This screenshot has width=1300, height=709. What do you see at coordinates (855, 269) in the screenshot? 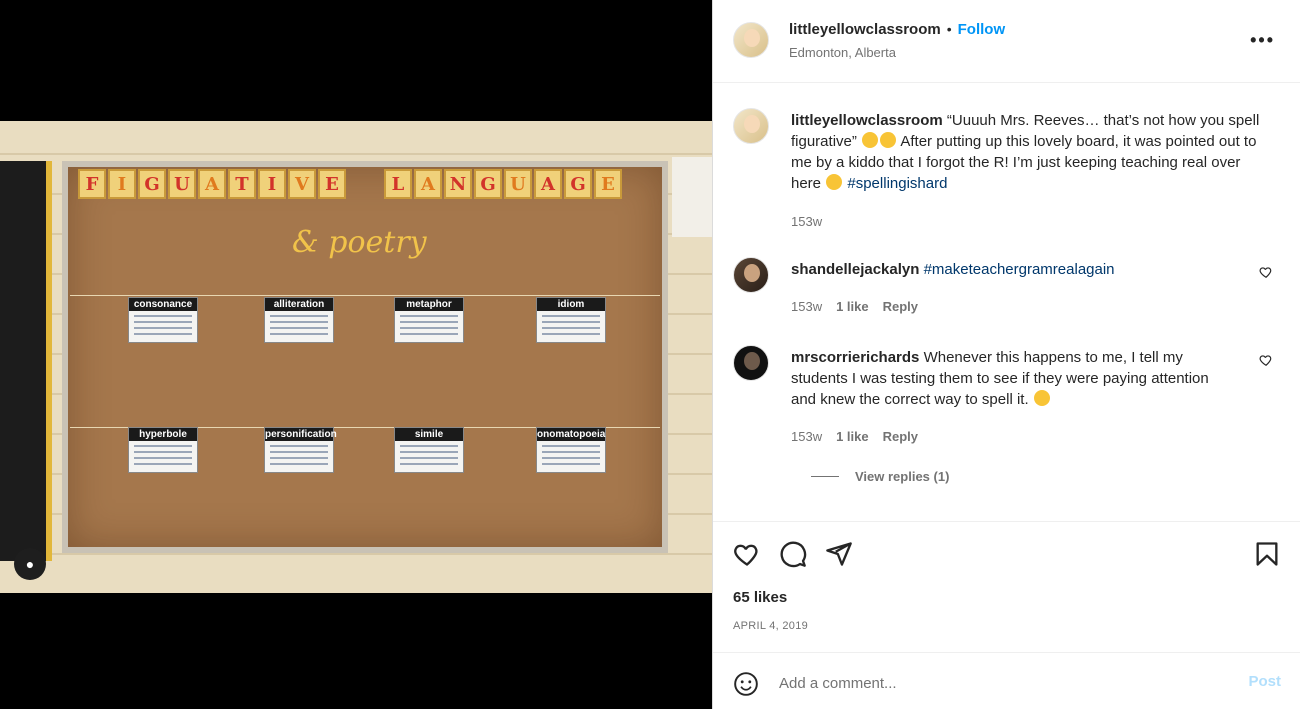
I see `comment-username: shandellejackalyn` at bounding box center [855, 269].